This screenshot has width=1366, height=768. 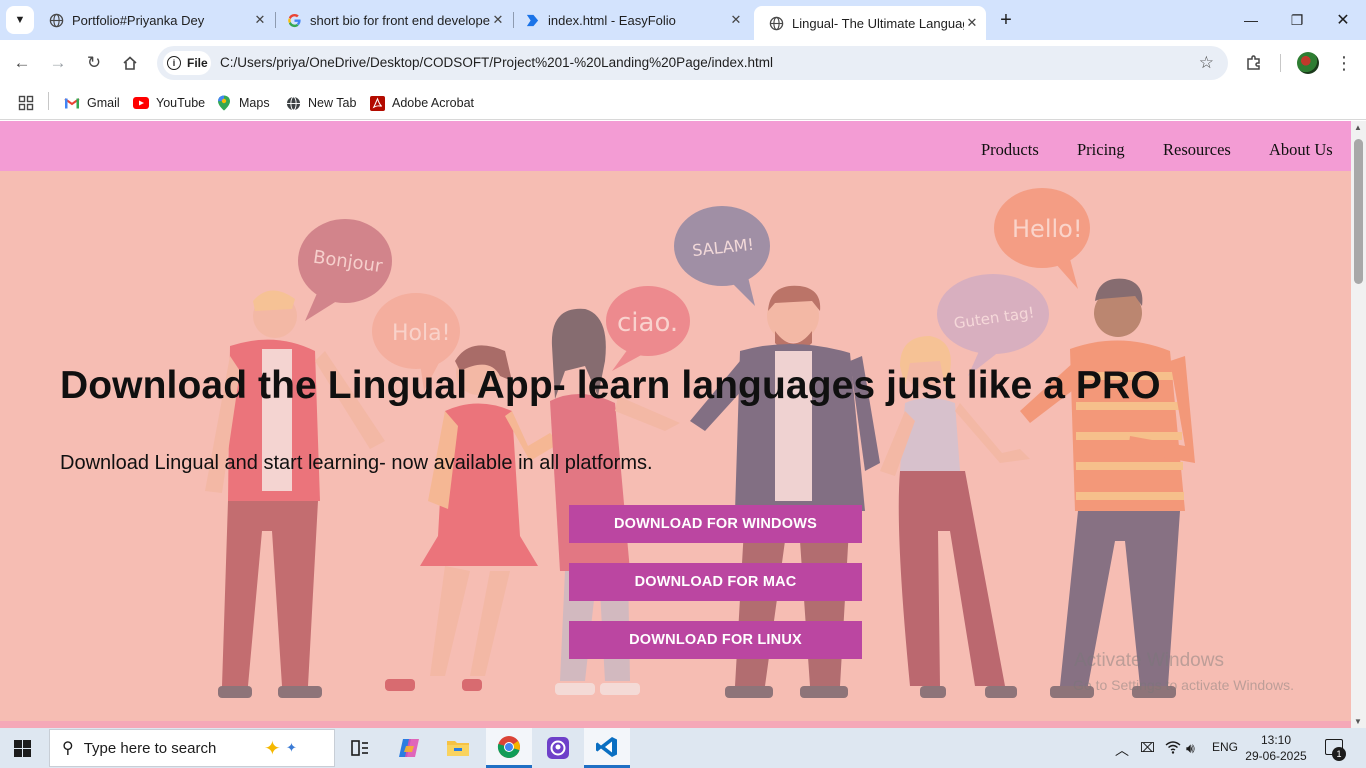 I want to click on activate-windows-title: Activate Windows, so click(x=1149, y=660).